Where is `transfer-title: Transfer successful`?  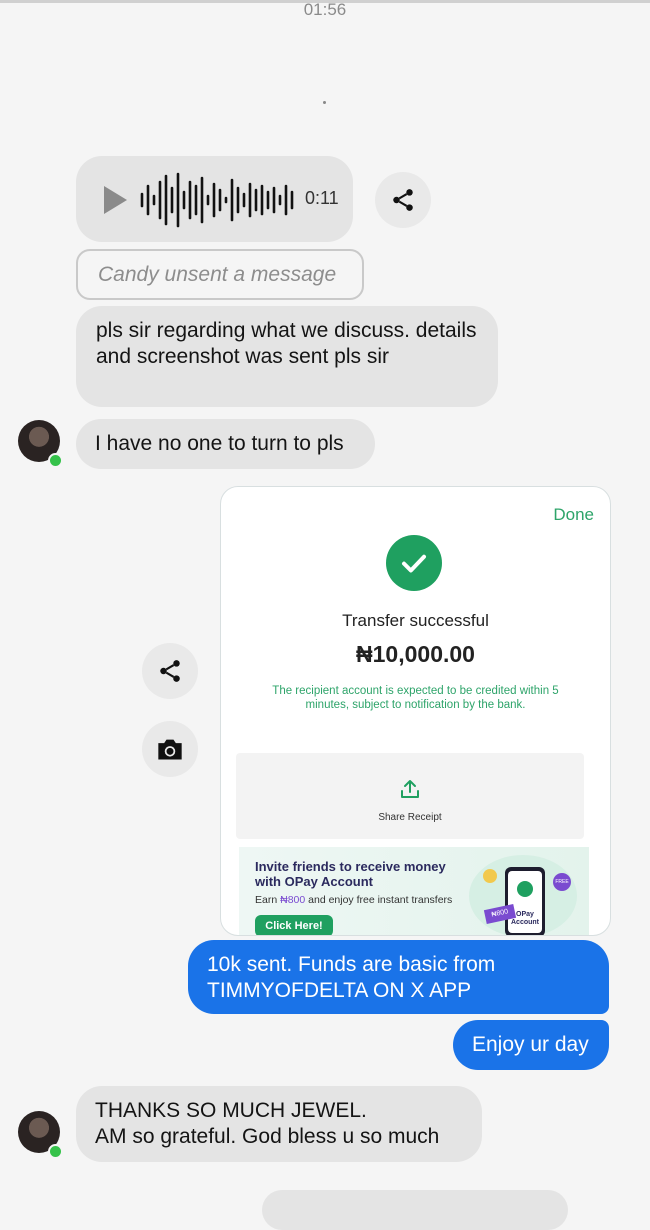
transfer-title: Transfer successful is located at coordinates (415, 620).